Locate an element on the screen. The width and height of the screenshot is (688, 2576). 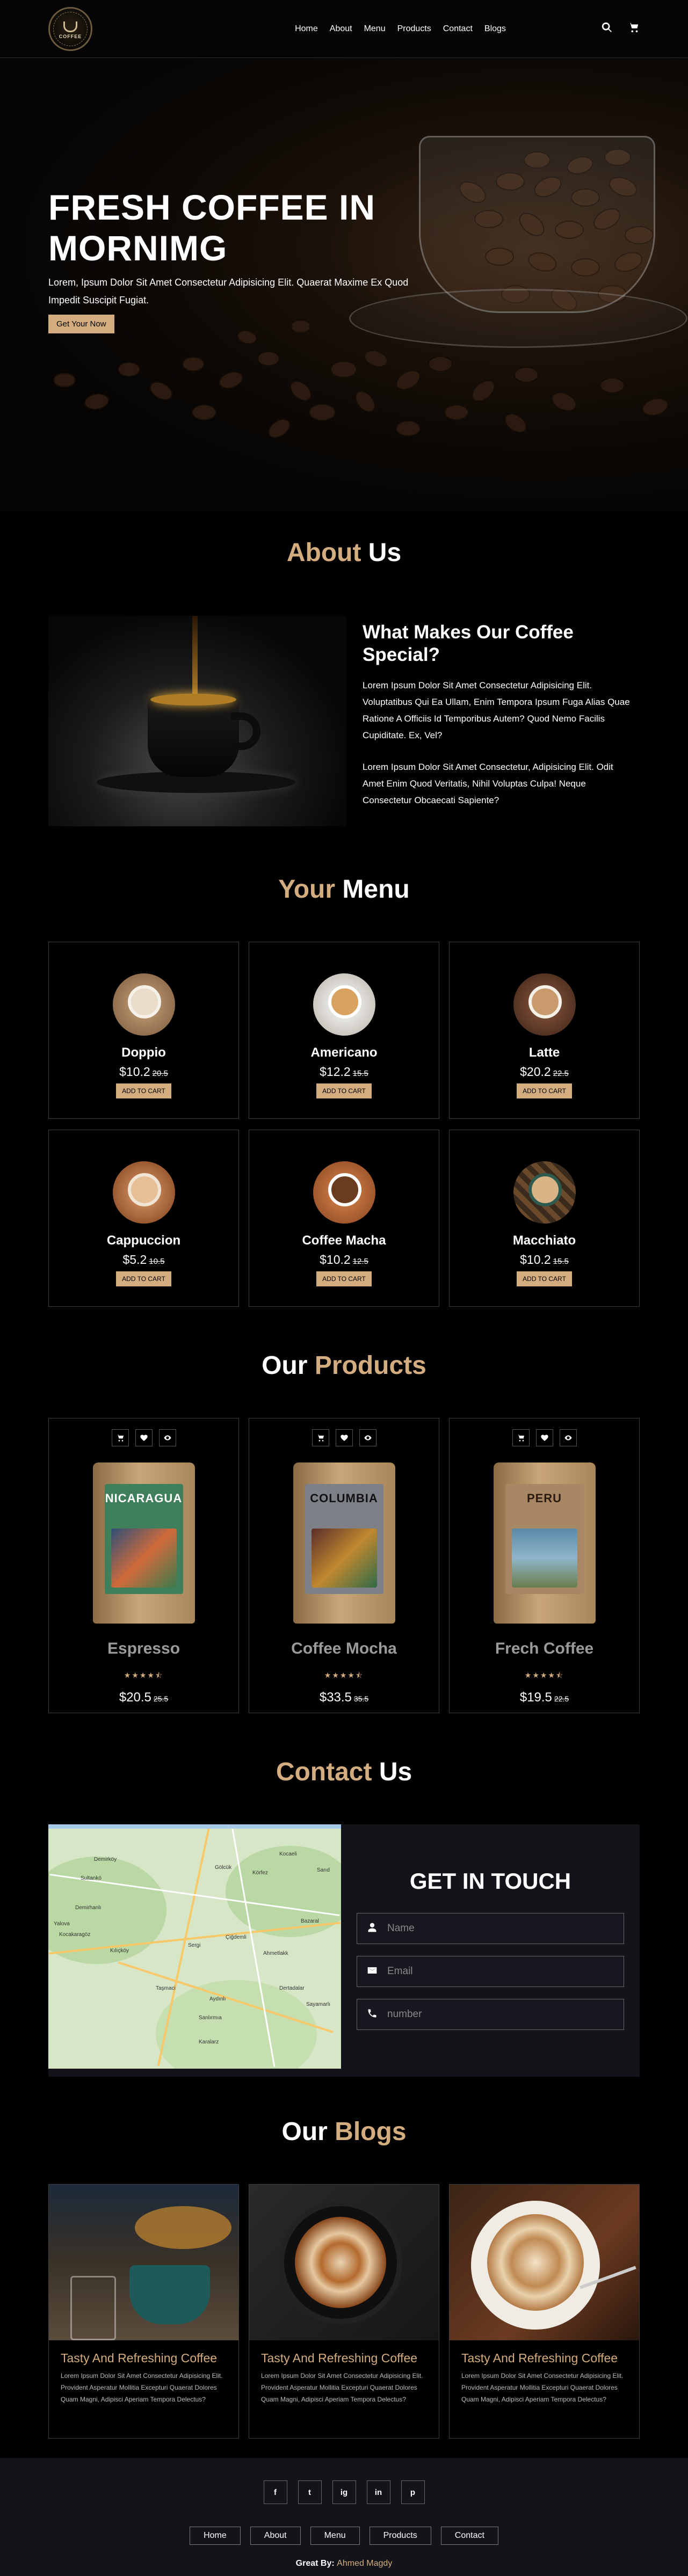
get-your-now-button: Get Your Now is located at coordinates (81, 324).